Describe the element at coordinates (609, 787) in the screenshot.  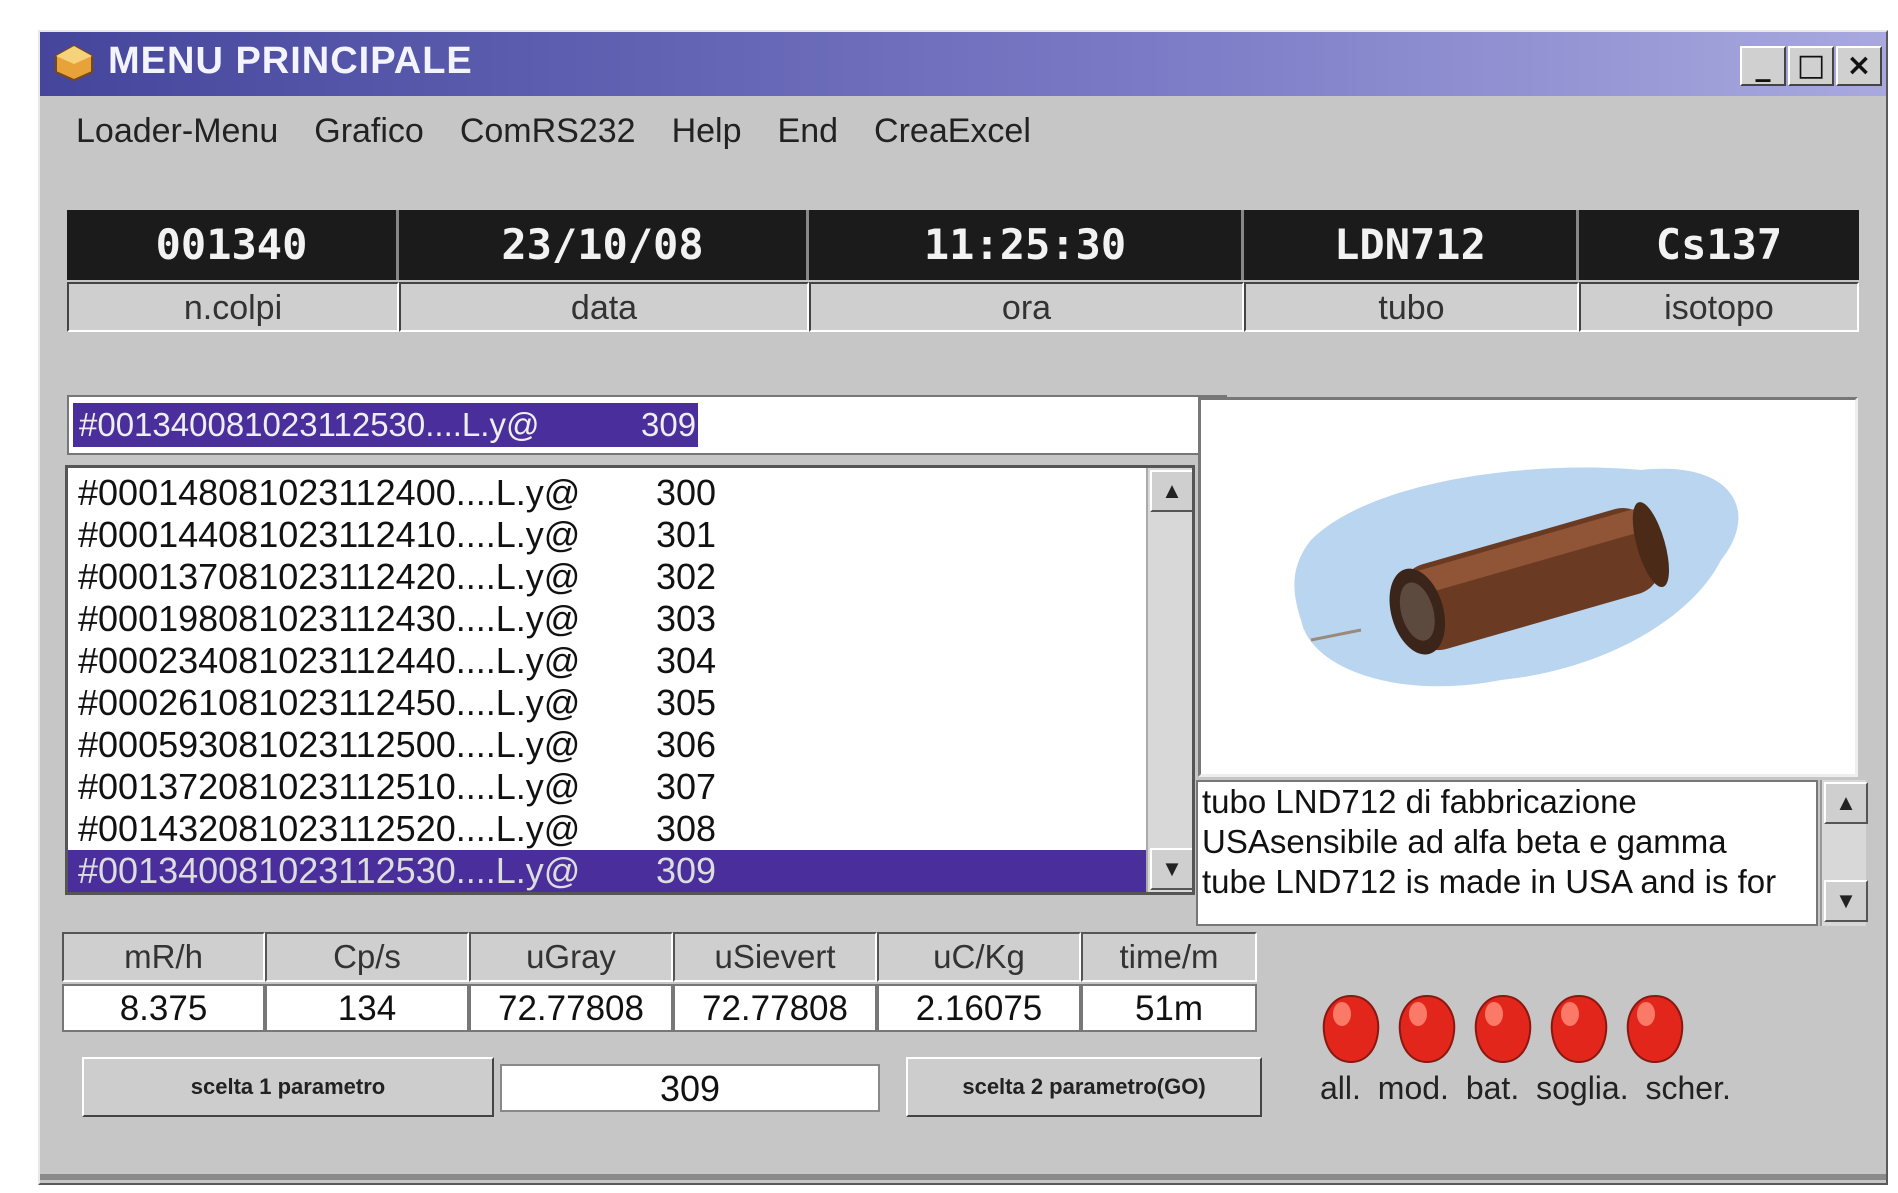
I see `list-item: #001372081023112510....L.y@ 307` at that location.